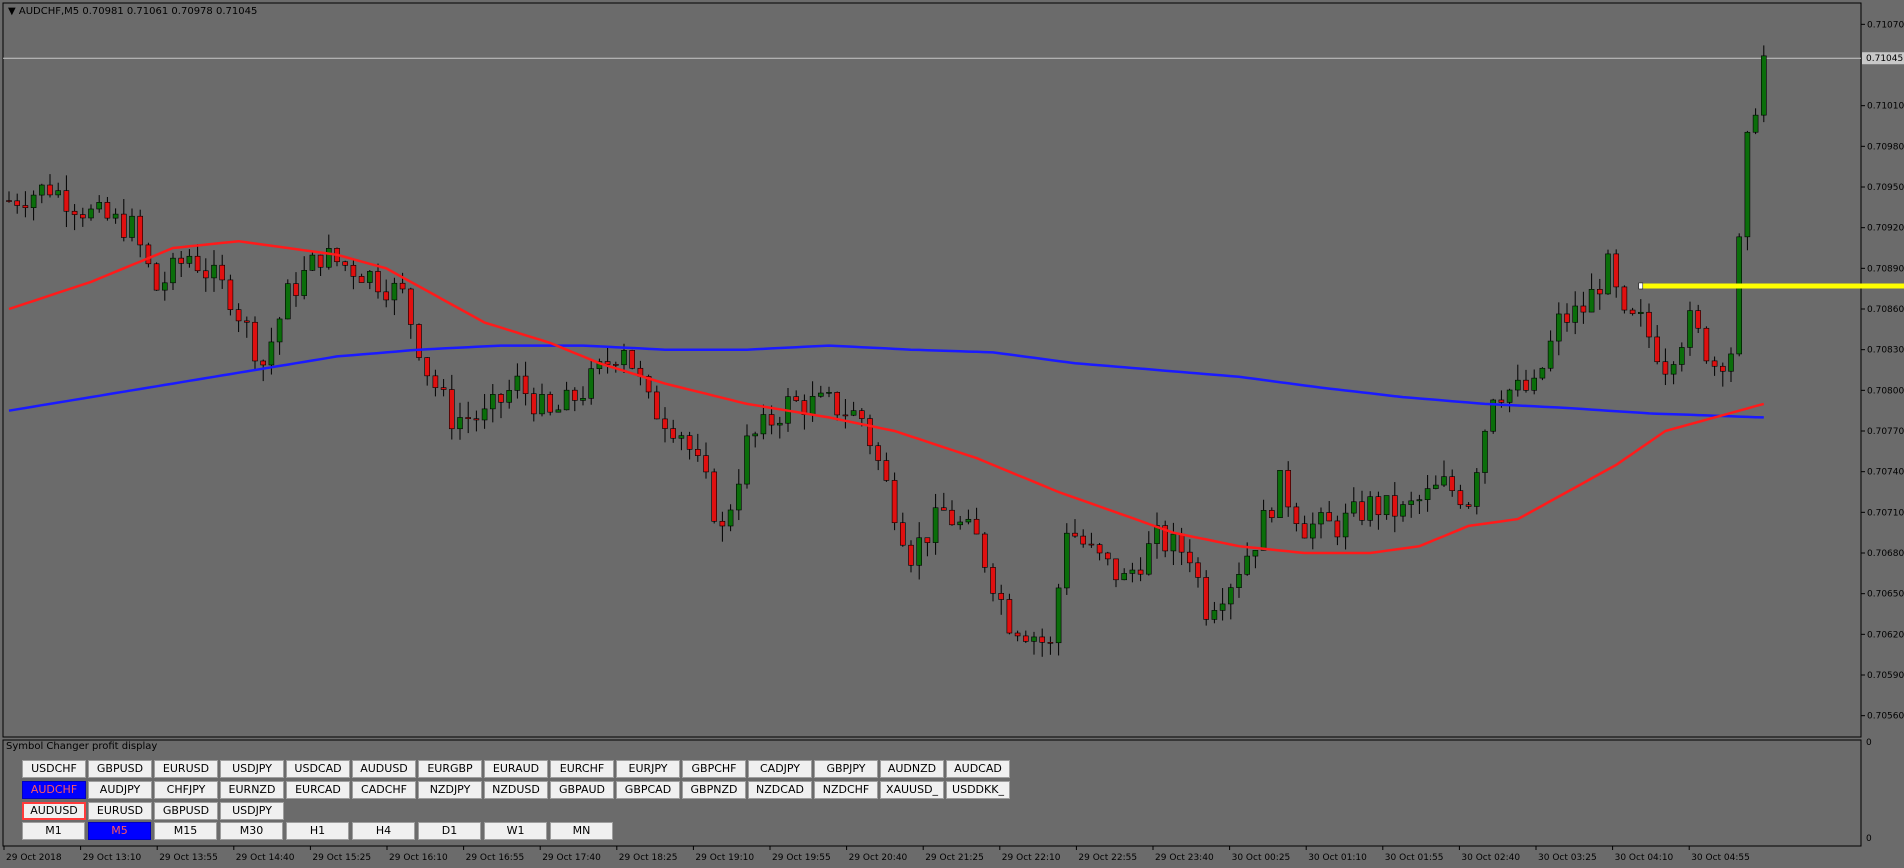  Describe the element at coordinates (846, 790) in the screenshot. I see `symbol-button-nzdchf: NZDCHF` at that location.